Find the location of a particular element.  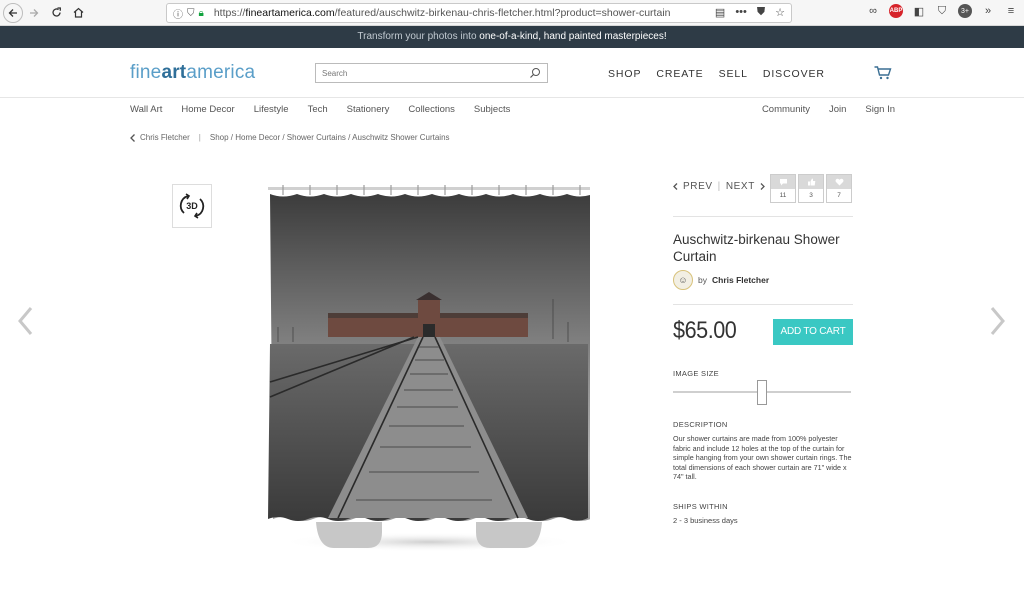

previous-image-arrow-icon is located at coordinates (25, 321).